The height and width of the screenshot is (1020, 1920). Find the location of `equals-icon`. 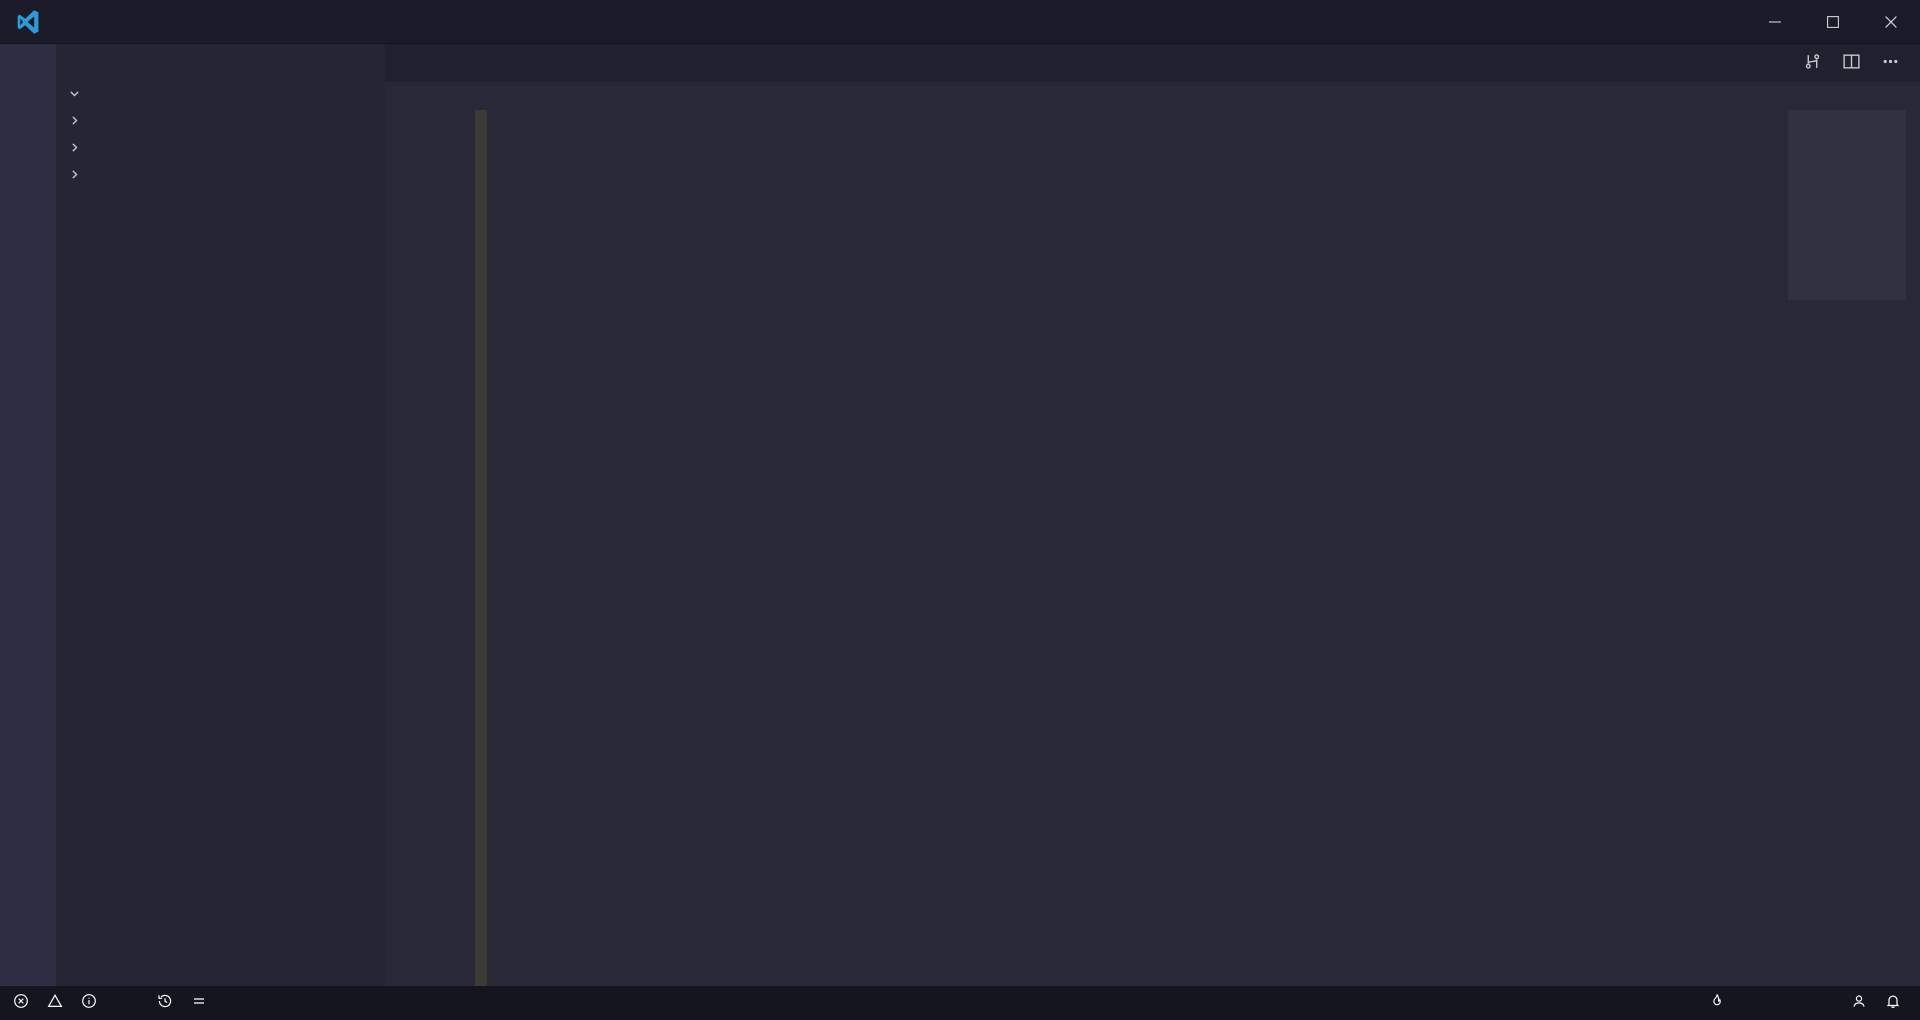

equals-icon is located at coordinates (199, 1003).